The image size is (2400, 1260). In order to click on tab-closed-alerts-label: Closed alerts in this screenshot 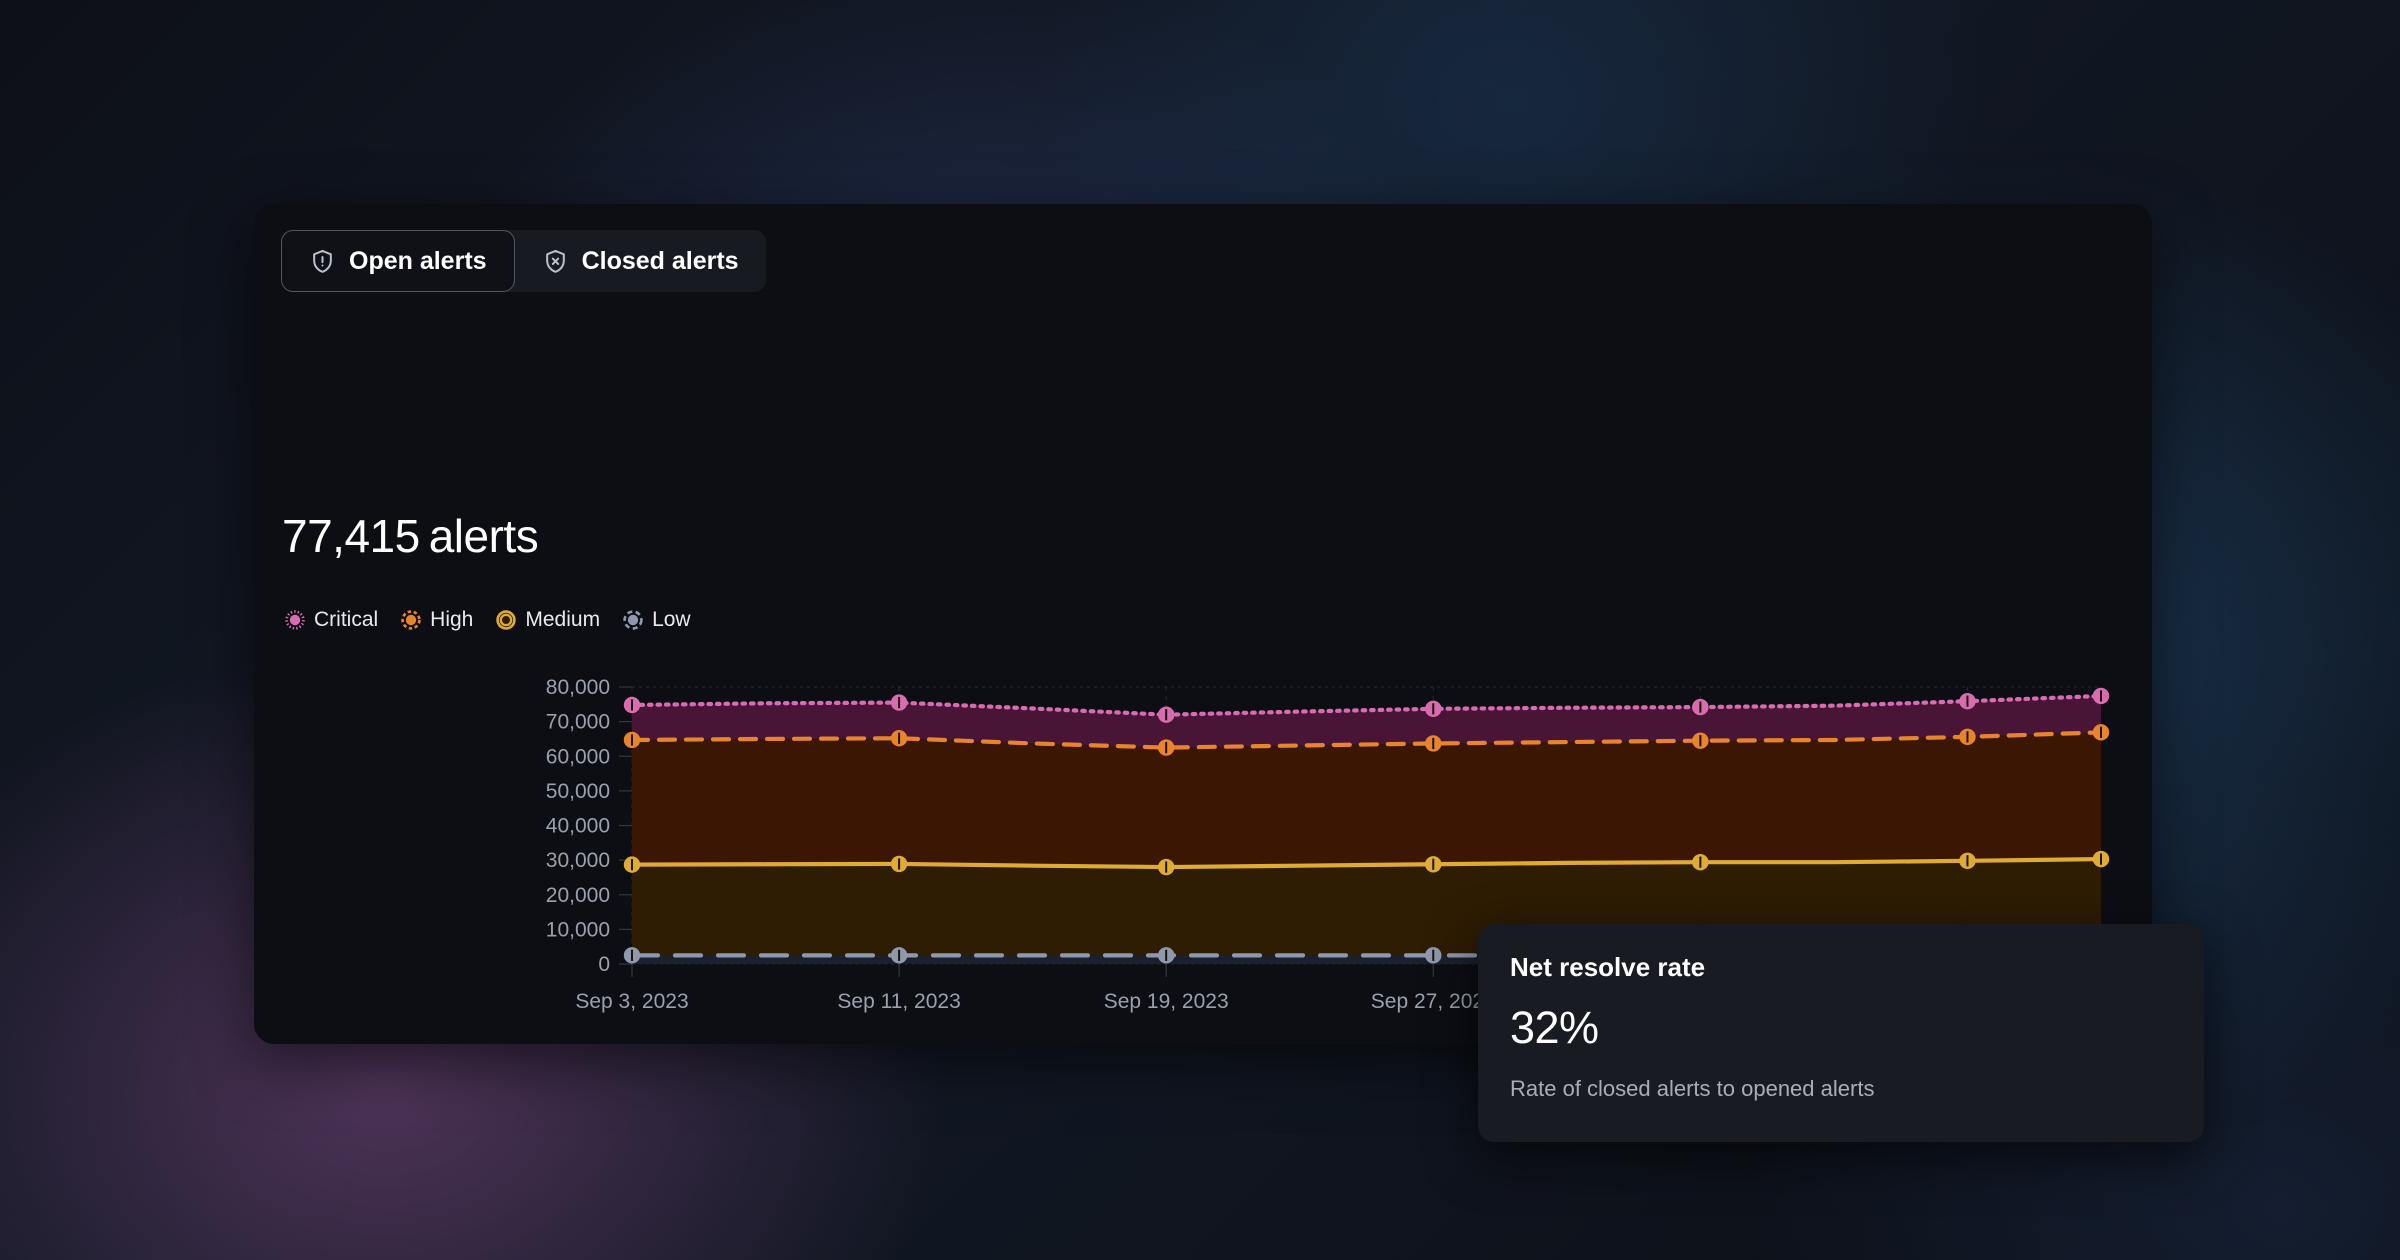, I will do `click(660, 260)`.